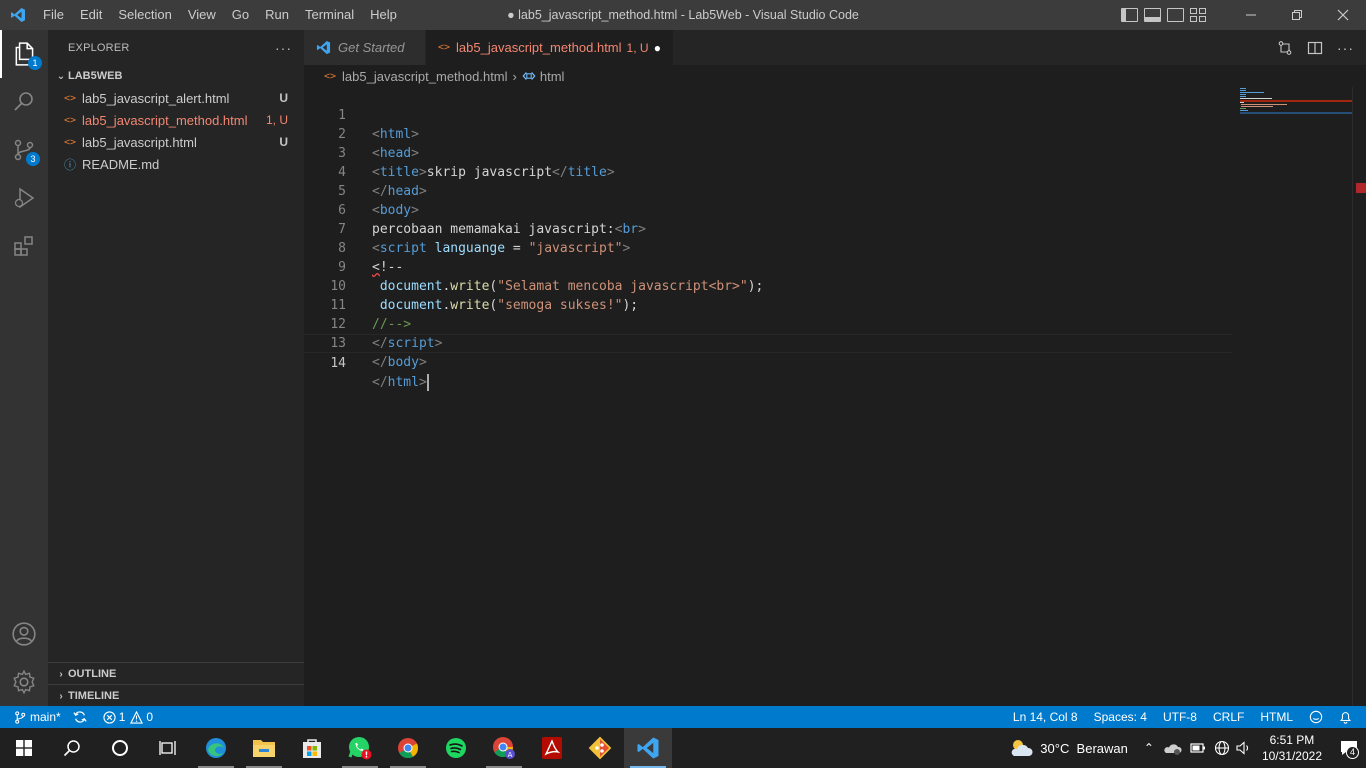 This screenshot has height=768, width=1366. I want to click on bell-icon, so click(1345, 718).